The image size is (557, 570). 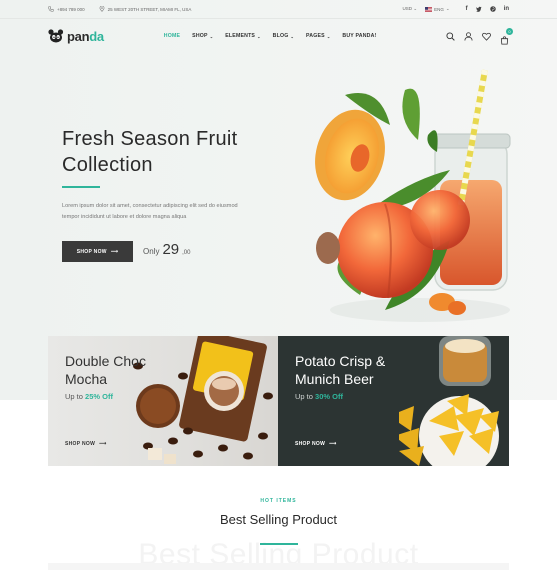 I want to click on header-icons: 0, so click(x=479, y=36).